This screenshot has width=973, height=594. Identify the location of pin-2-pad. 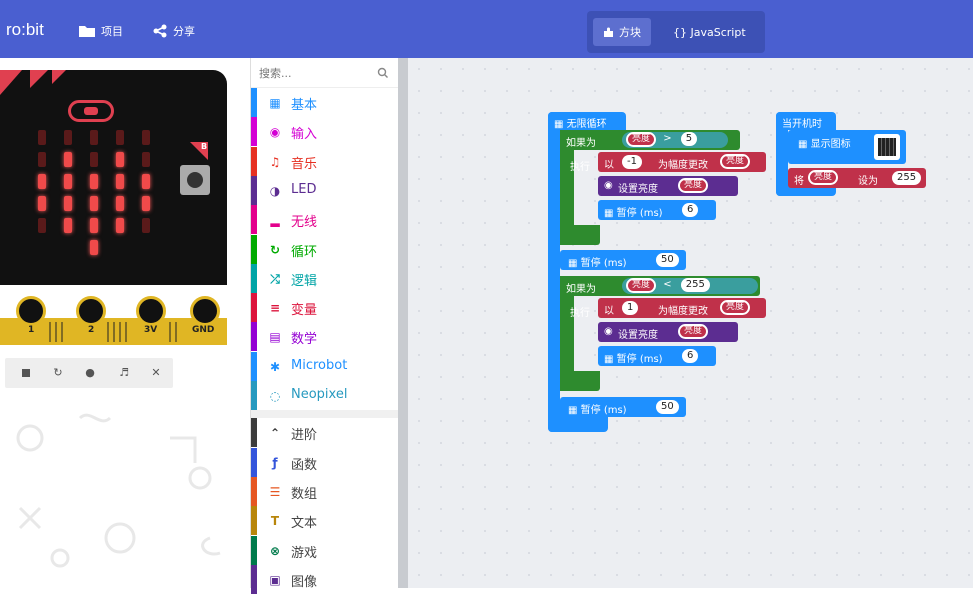
(91, 311).